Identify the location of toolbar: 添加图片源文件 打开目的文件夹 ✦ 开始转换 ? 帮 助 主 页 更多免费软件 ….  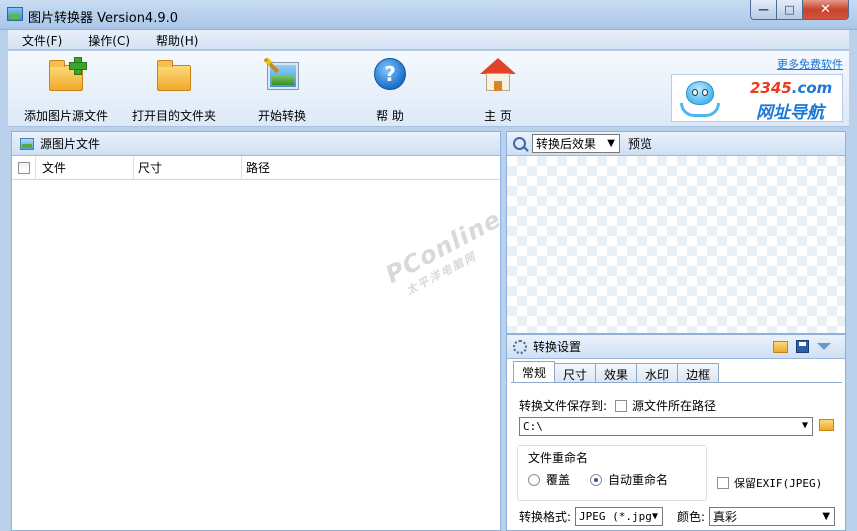
(428, 89).